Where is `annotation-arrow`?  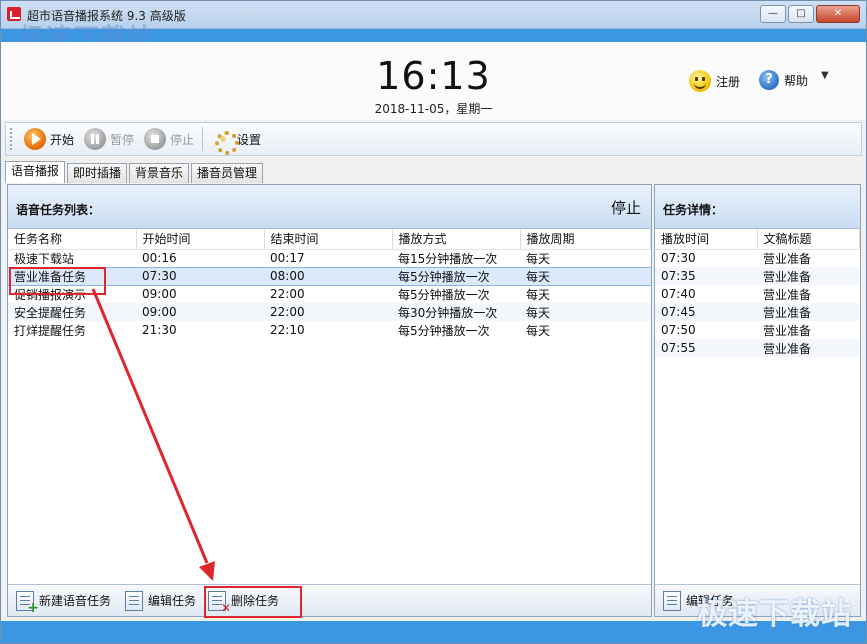 annotation-arrow is located at coordinates (153, 434).